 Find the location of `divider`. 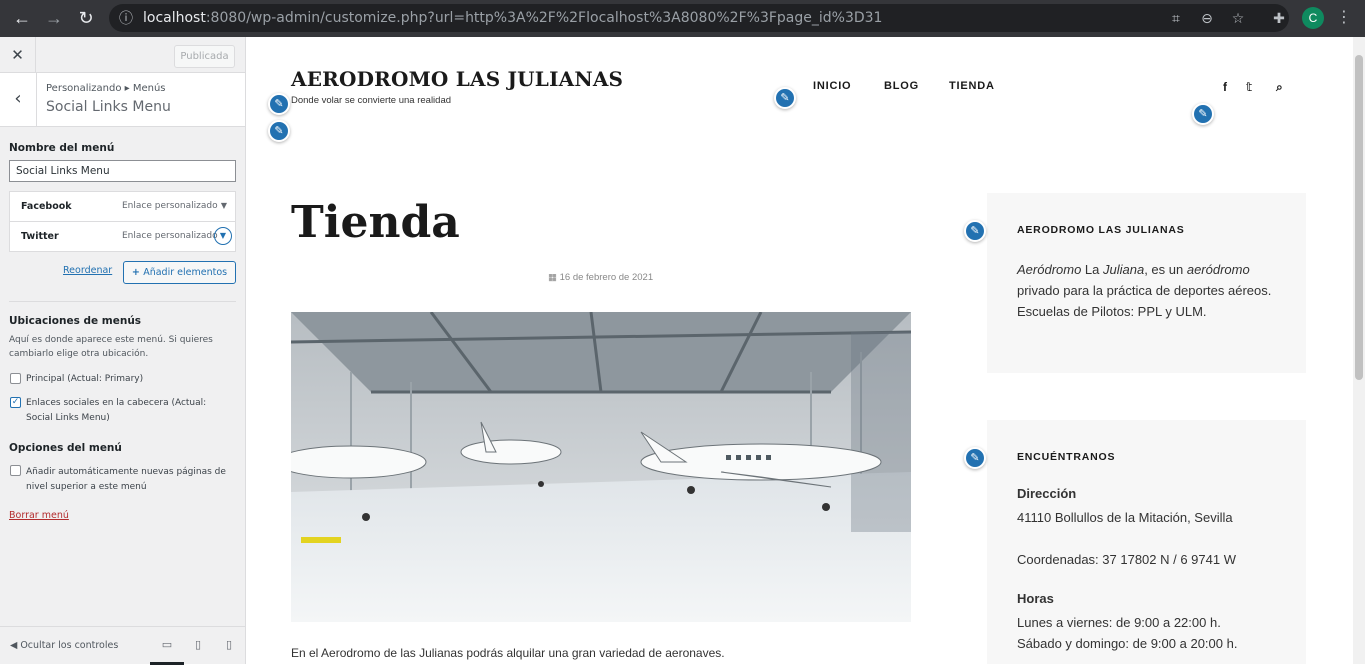

divider is located at coordinates (122, 301).